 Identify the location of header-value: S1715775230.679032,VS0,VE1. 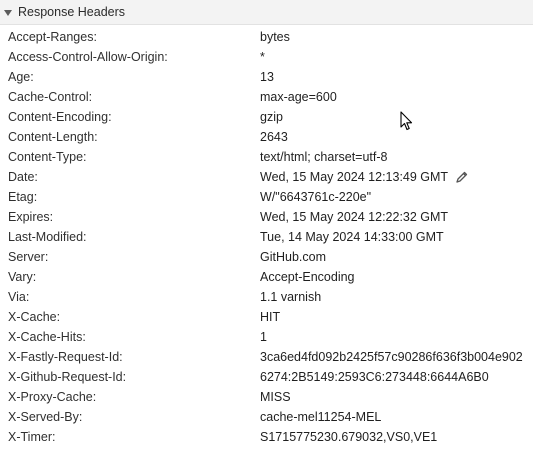
(349, 437).